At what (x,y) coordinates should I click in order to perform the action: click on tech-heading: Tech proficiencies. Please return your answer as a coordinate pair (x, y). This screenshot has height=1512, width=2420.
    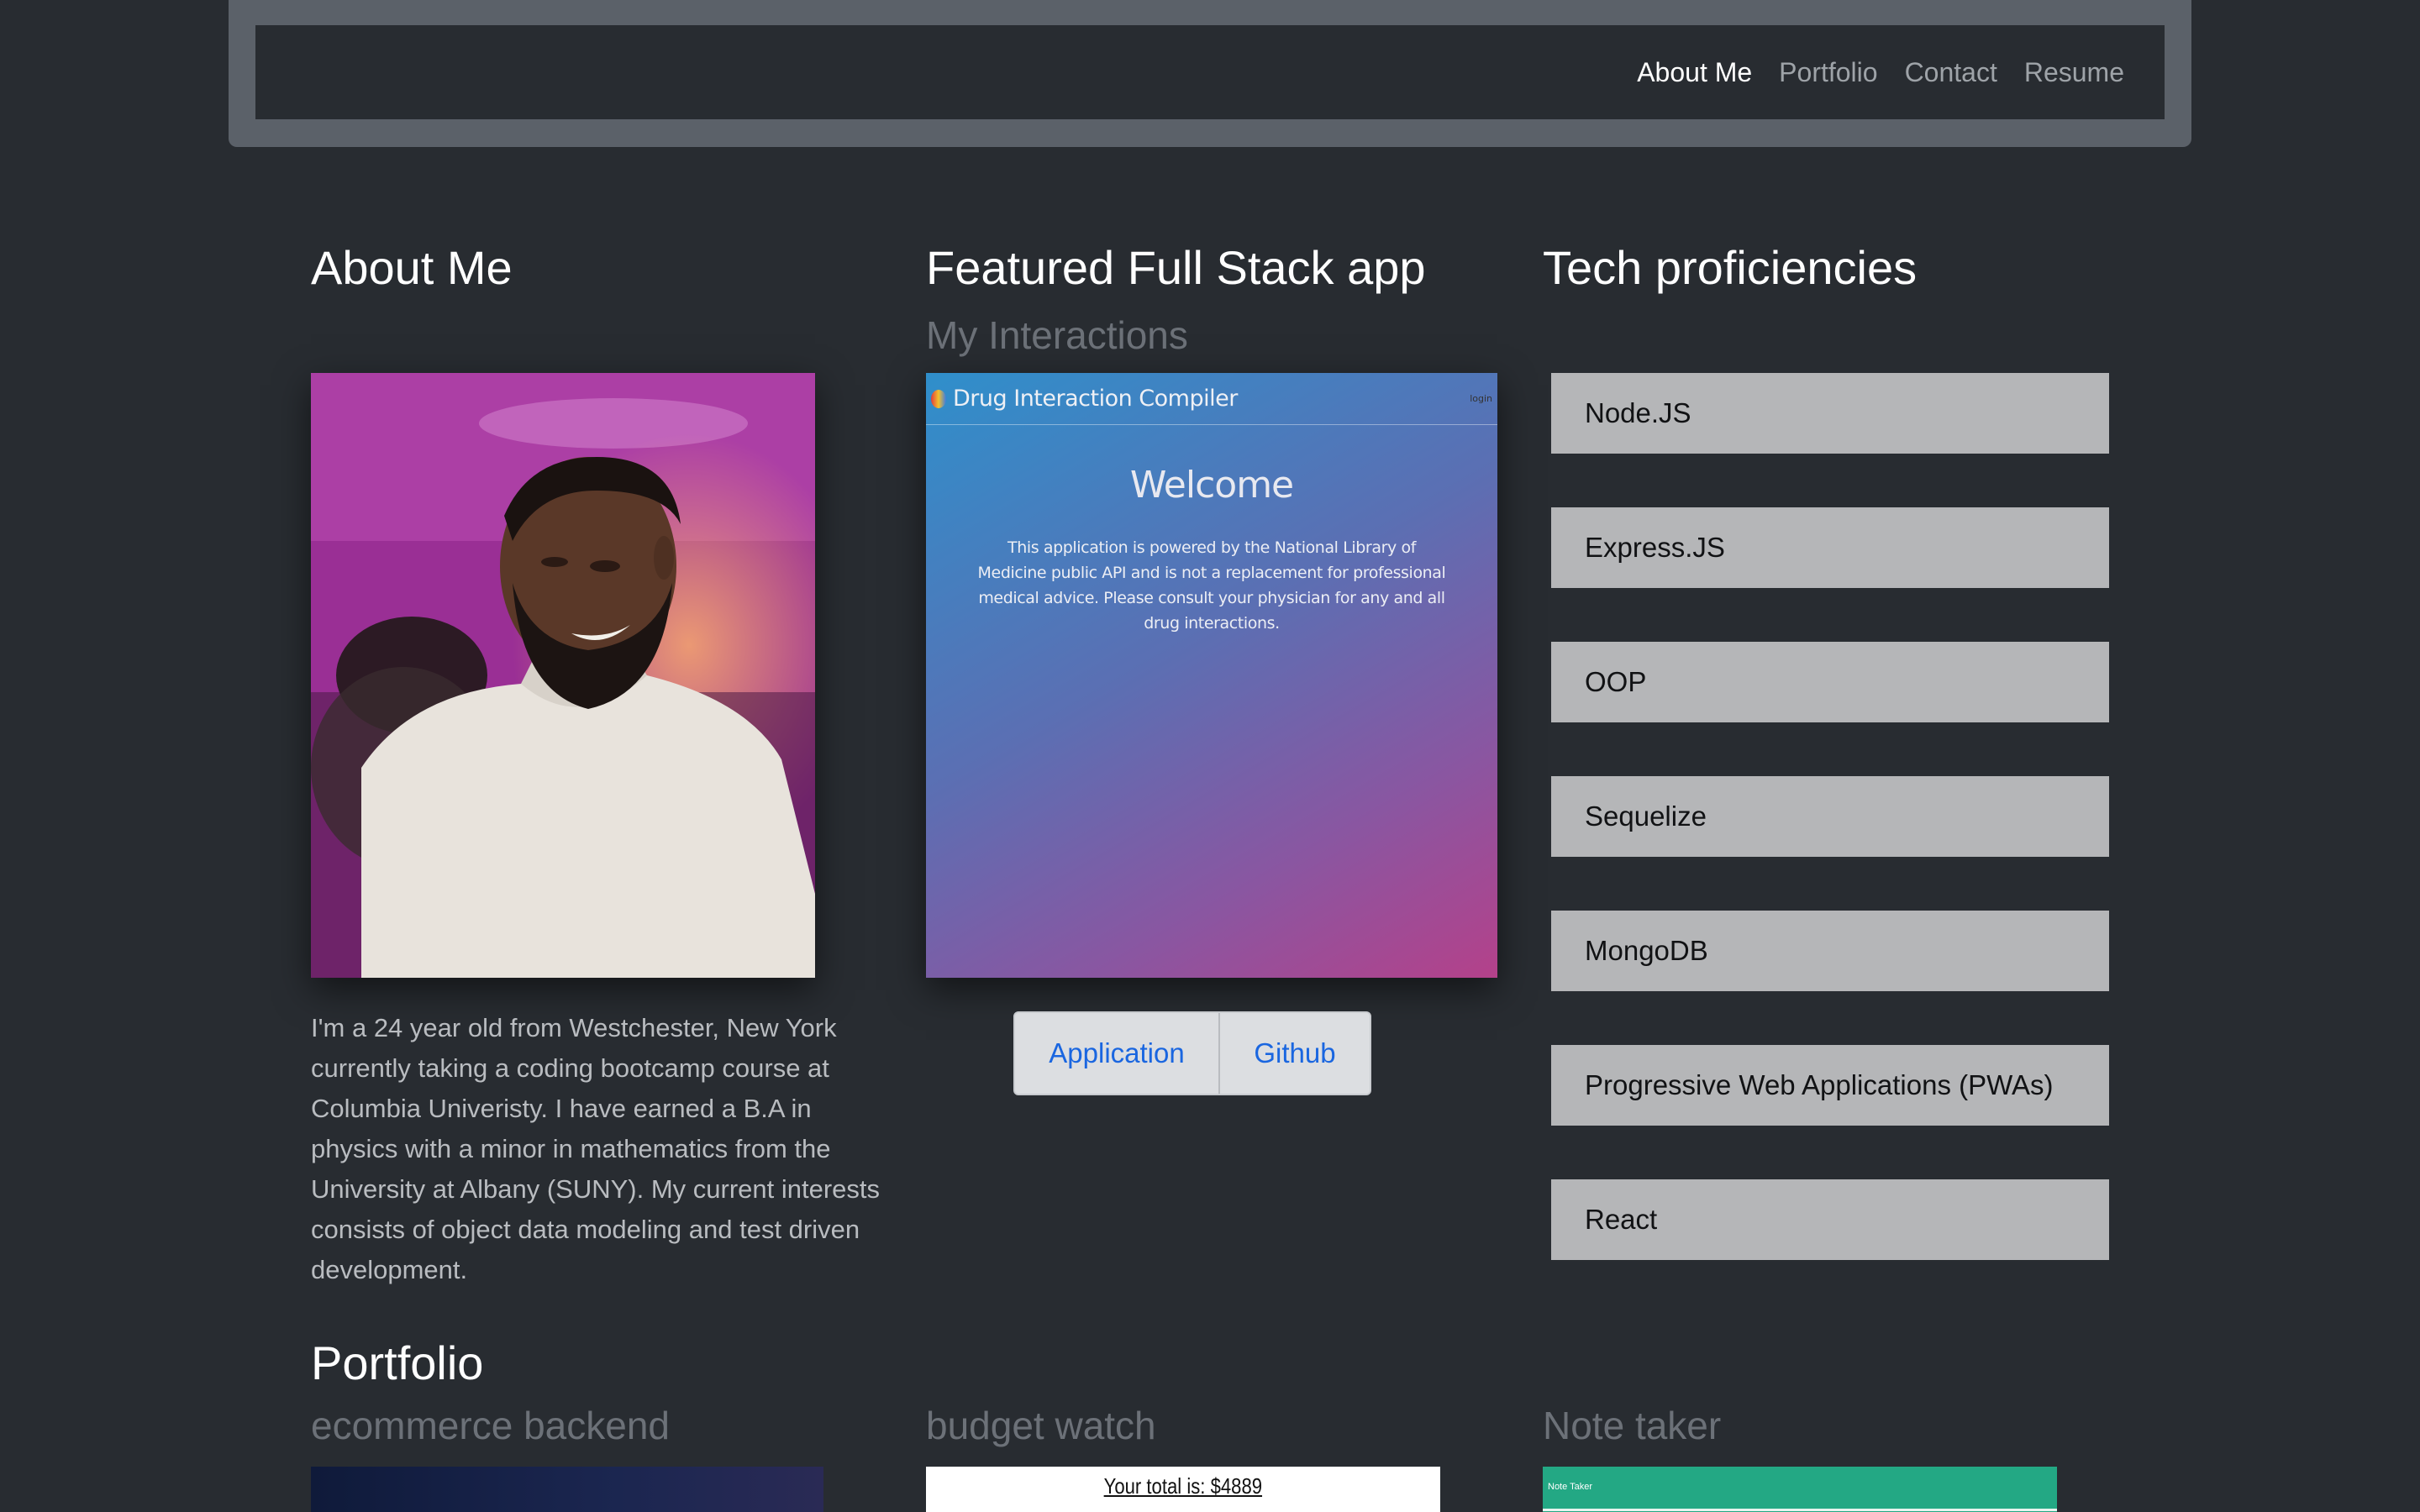
    Looking at the image, I should click on (1731, 267).